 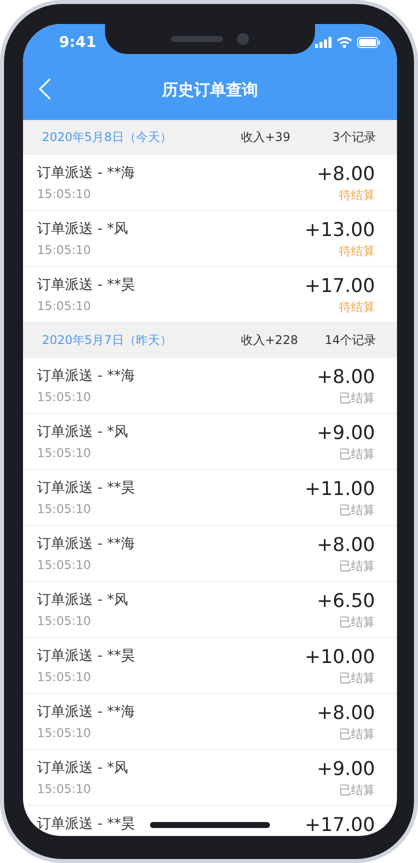 I want to click on record-count: 3个记录, so click(x=353, y=137).